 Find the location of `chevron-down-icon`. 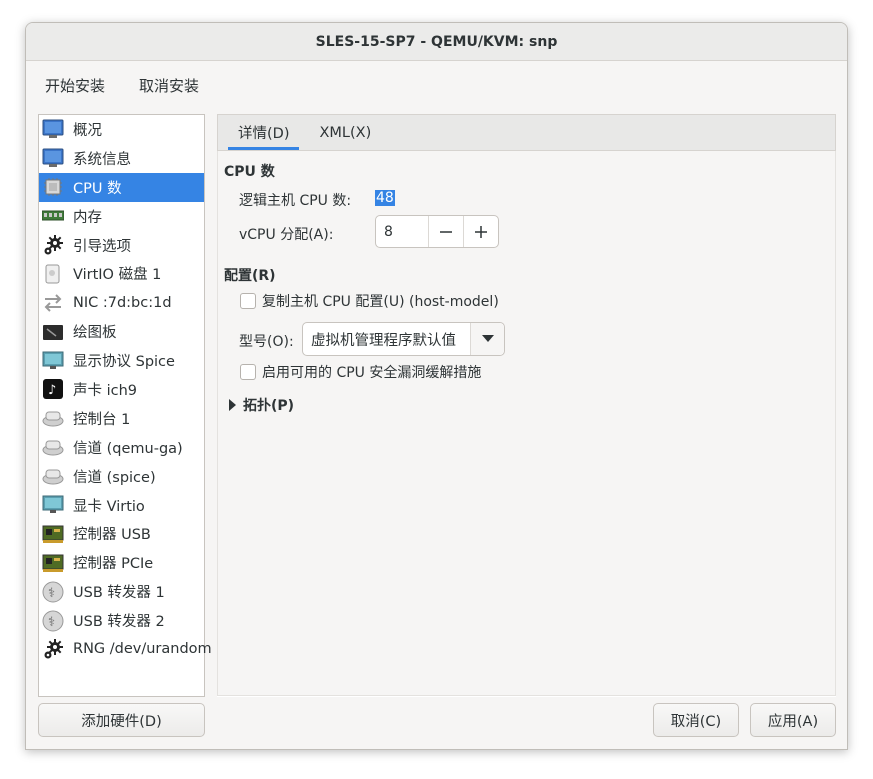

chevron-down-icon is located at coordinates (487, 338).